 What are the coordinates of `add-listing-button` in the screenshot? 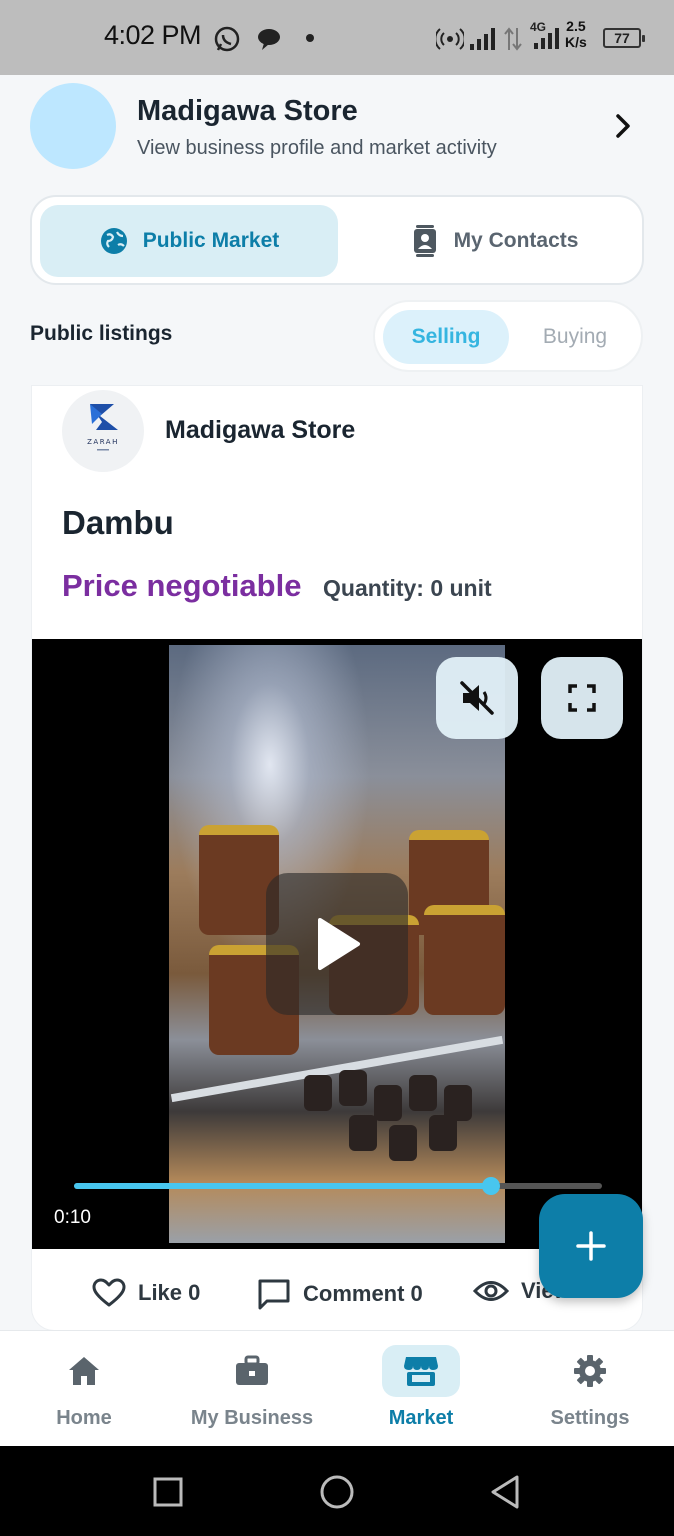 It's located at (591, 1246).